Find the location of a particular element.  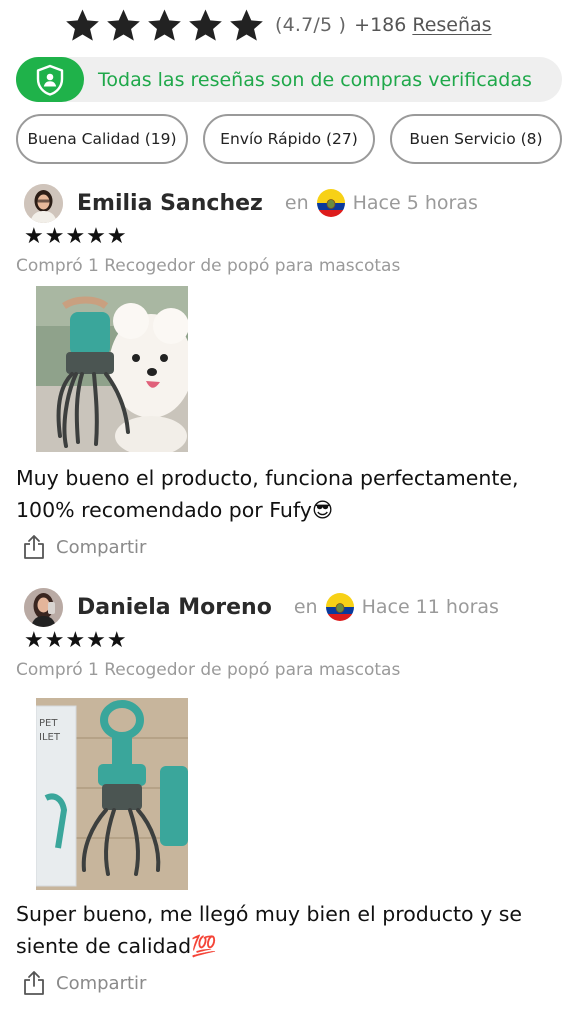

verified-badge is located at coordinates (50, 79).